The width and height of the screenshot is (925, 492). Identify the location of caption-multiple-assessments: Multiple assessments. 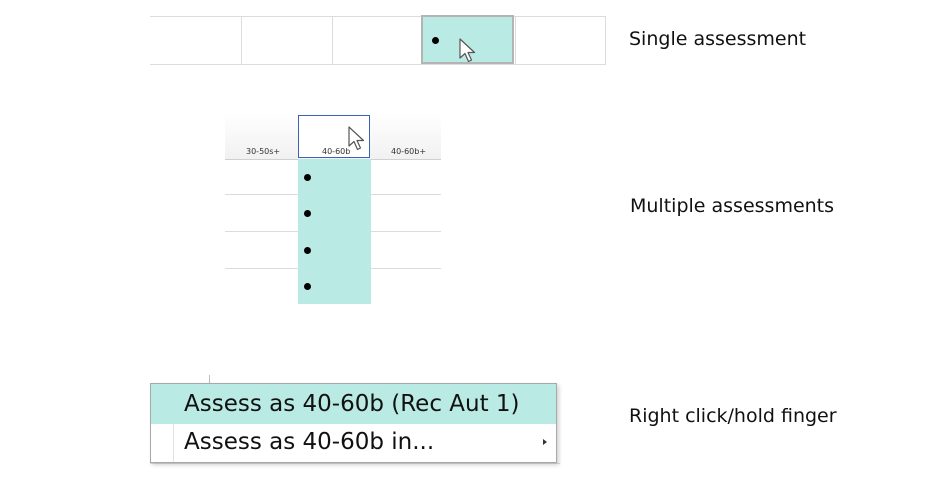
(732, 206).